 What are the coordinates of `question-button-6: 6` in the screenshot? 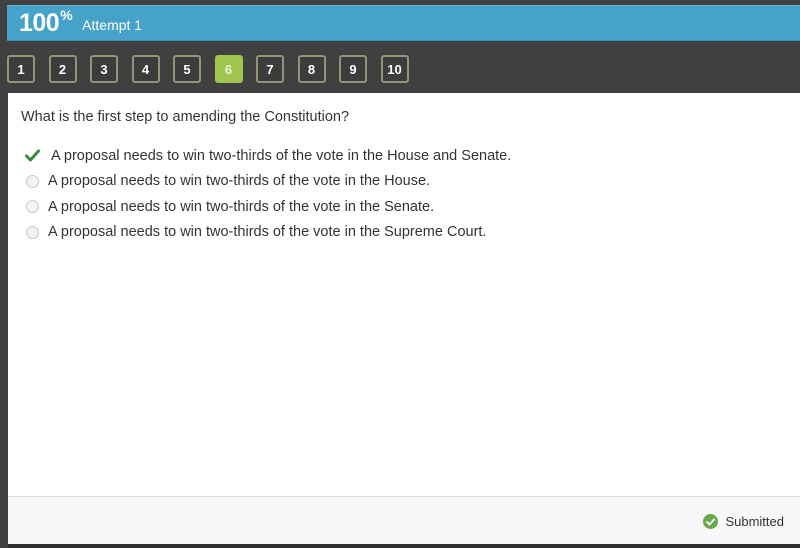 It's located at (228, 69).